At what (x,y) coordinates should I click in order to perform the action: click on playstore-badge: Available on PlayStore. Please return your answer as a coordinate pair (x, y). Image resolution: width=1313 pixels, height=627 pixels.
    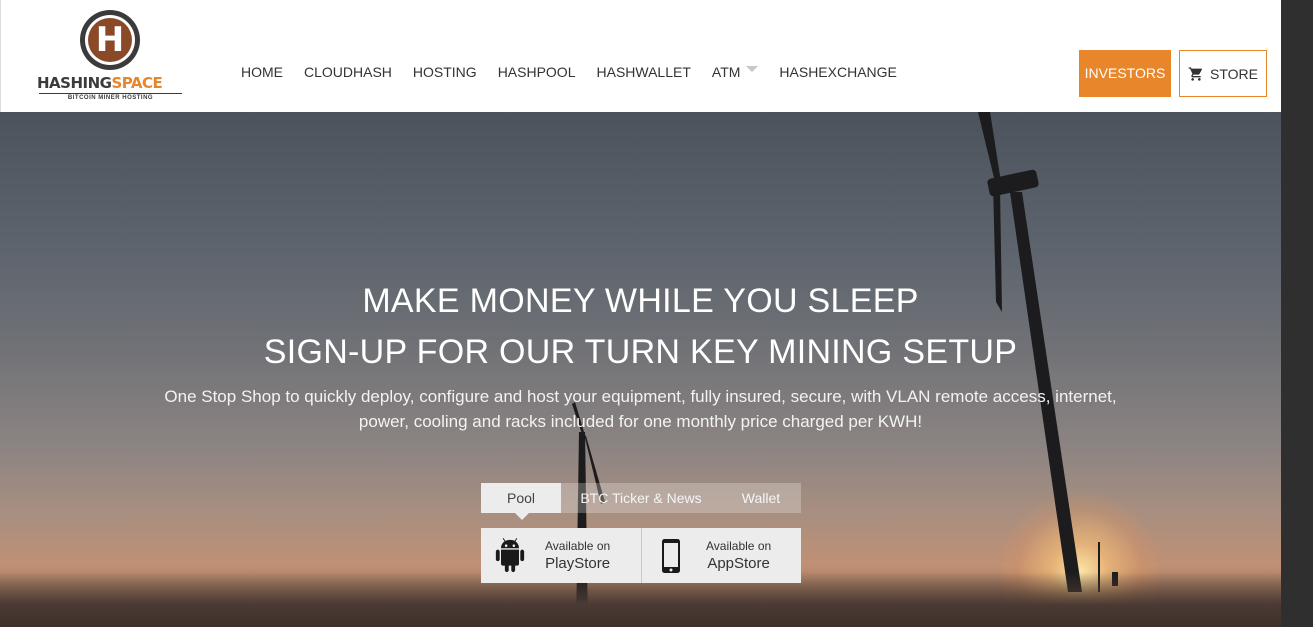
    Looking at the image, I should click on (561, 555).